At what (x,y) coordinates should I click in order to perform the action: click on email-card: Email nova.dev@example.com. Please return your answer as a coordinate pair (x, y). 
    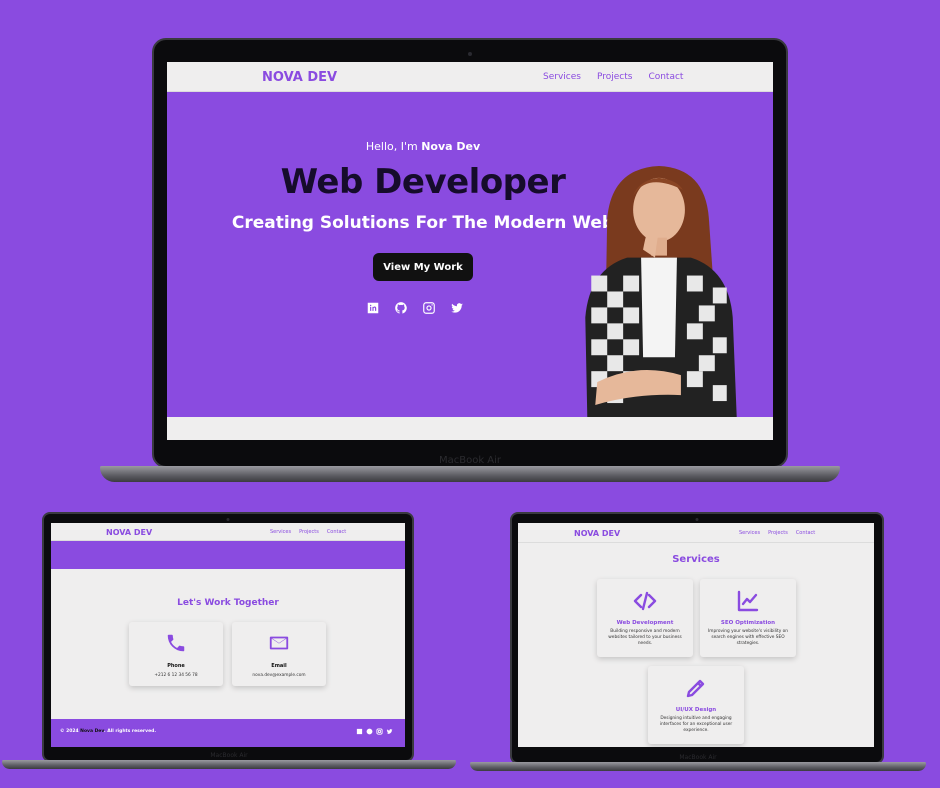
    Looking at the image, I should click on (279, 654).